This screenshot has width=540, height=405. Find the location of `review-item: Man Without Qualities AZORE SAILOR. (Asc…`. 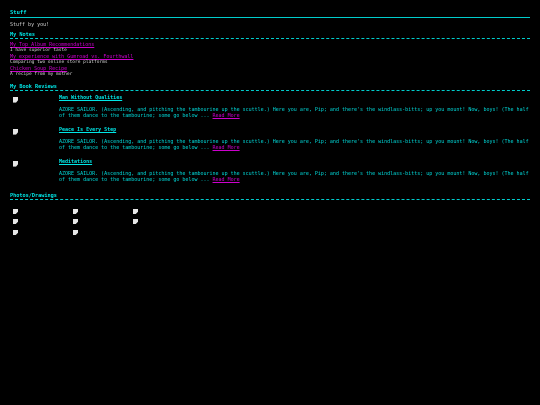

review-item: Man Without Qualities AZORE SAILOR. (Asc… is located at coordinates (270, 111).